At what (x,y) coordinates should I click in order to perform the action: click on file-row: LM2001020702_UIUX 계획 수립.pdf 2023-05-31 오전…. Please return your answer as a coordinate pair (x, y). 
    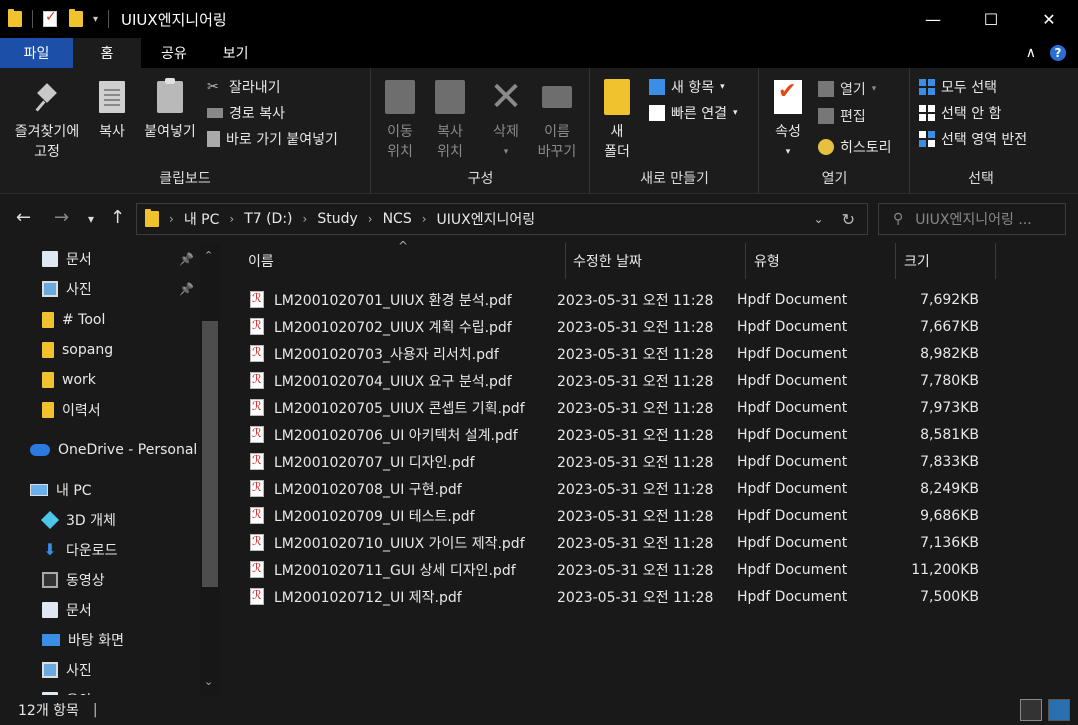
    Looking at the image, I should click on (619, 326).